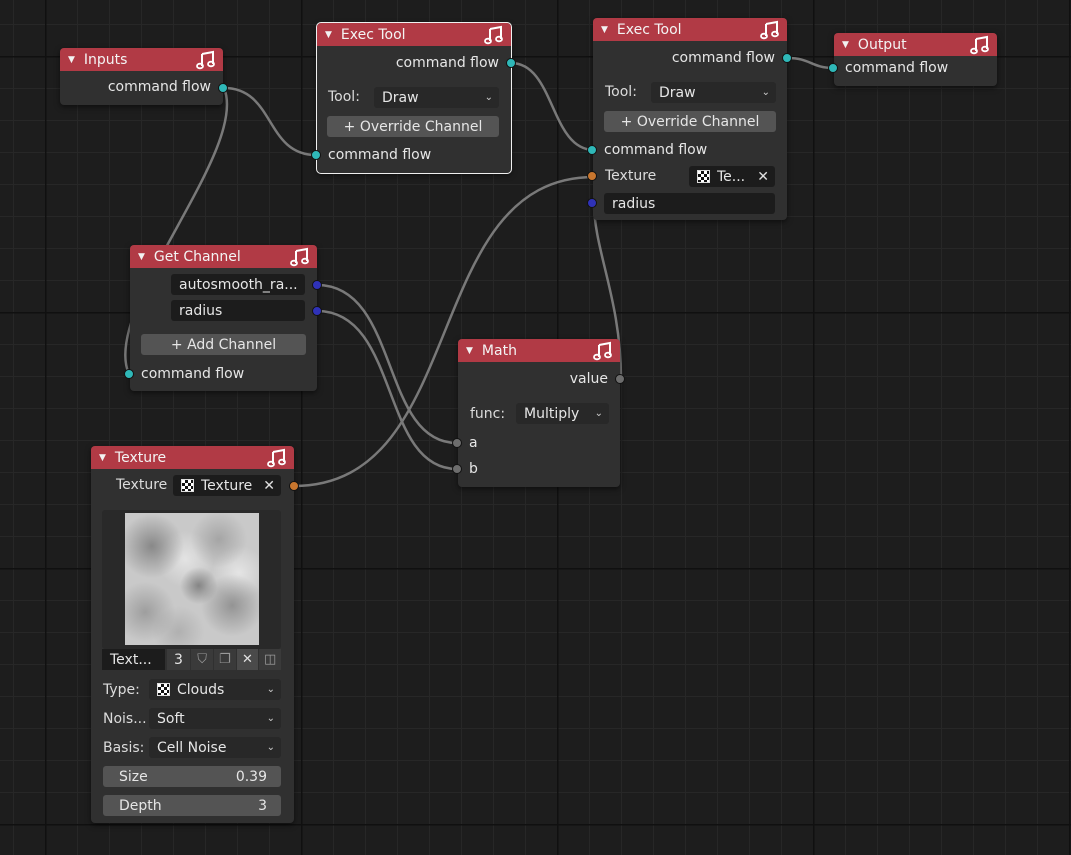  Describe the element at coordinates (141, 59) in the screenshot. I see `node-header: ▼ Inputs` at that location.